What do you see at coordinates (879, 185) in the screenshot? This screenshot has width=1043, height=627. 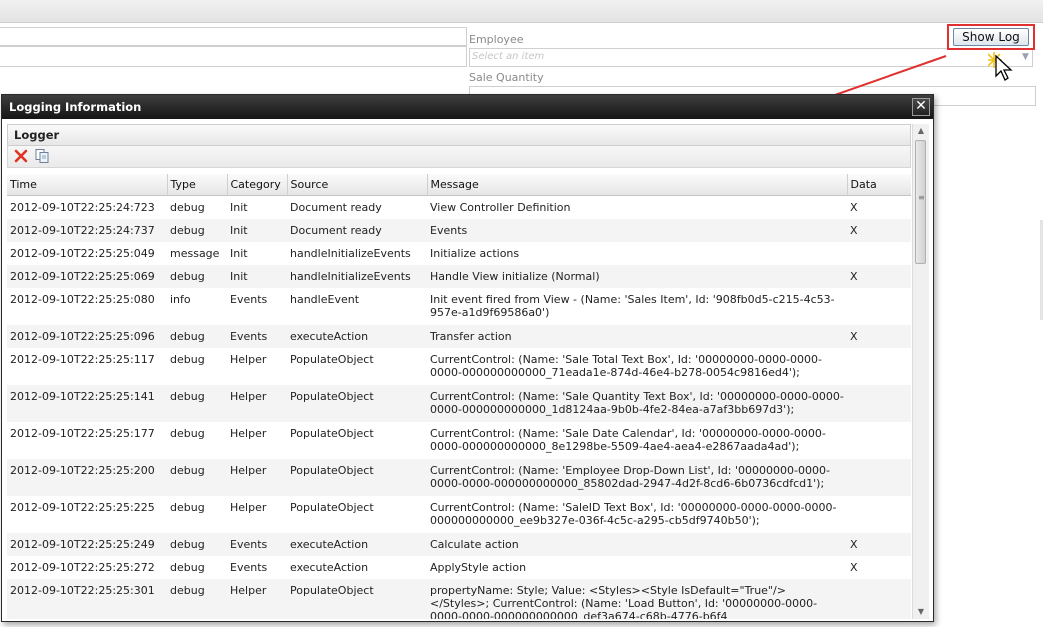 I see `column-header-data: Data` at bounding box center [879, 185].